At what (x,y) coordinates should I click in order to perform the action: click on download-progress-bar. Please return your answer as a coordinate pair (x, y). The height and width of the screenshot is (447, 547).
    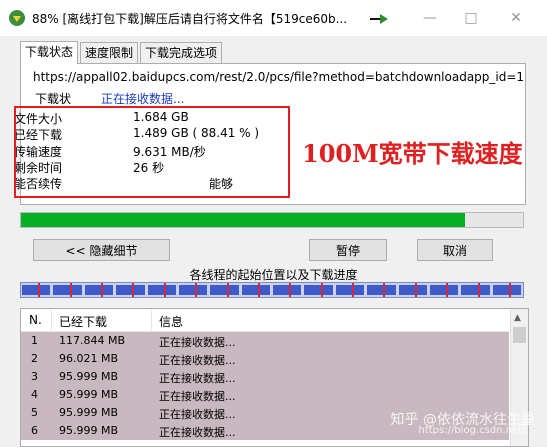
    Looking at the image, I should click on (272, 220).